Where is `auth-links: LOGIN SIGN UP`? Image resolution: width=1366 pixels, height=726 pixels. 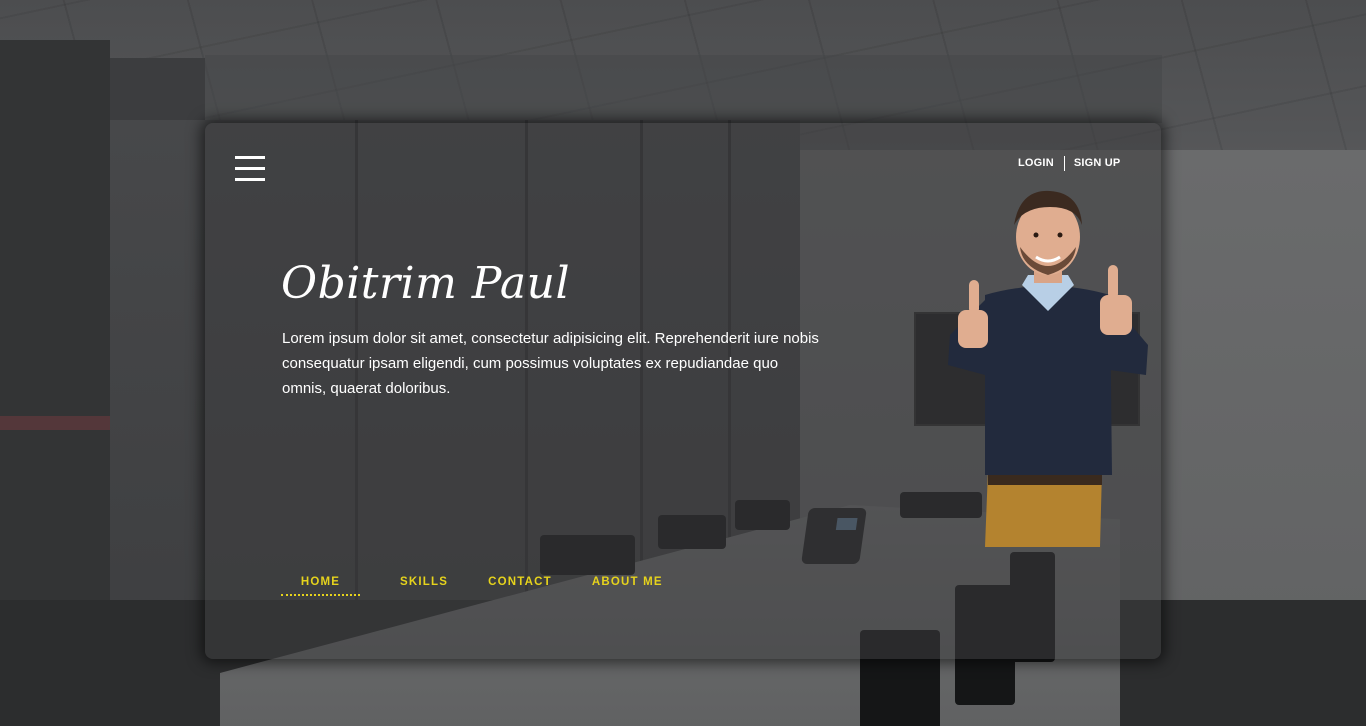
auth-links: LOGIN SIGN UP is located at coordinates (1069, 163).